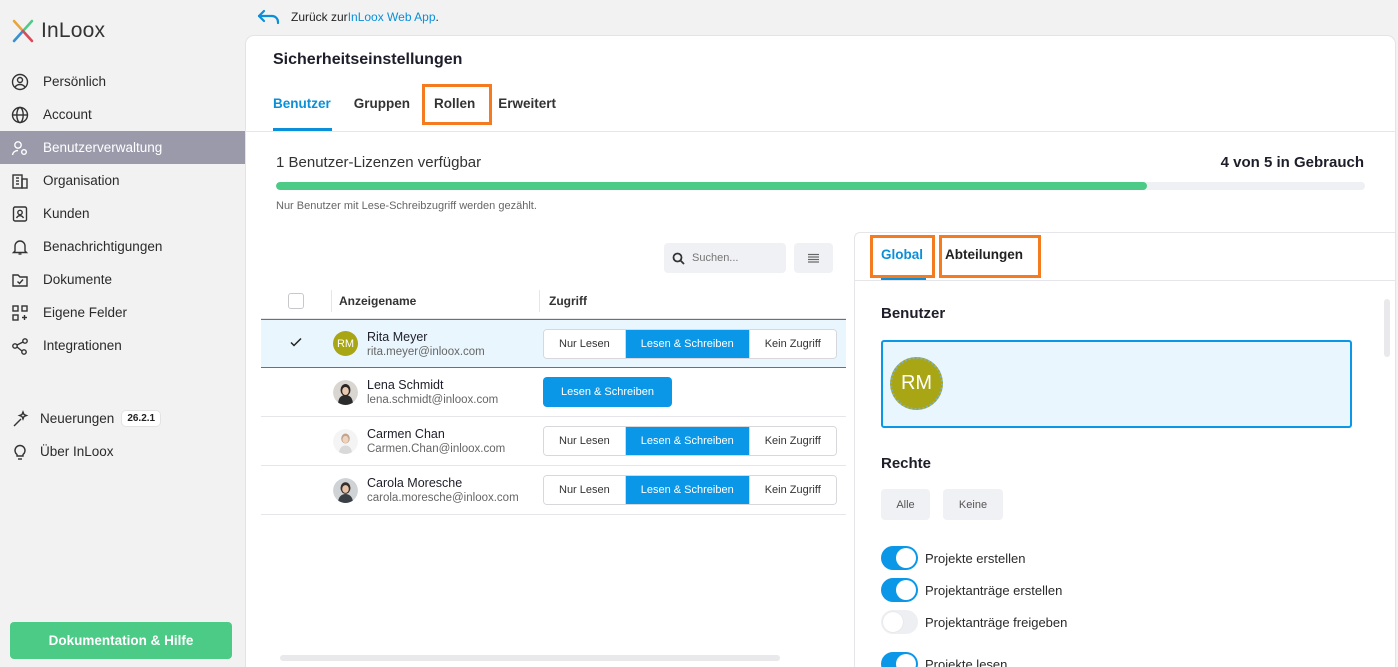  Describe the element at coordinates (913, 313) in the screenshot. I see `users-heading: Benutzer` at that location.